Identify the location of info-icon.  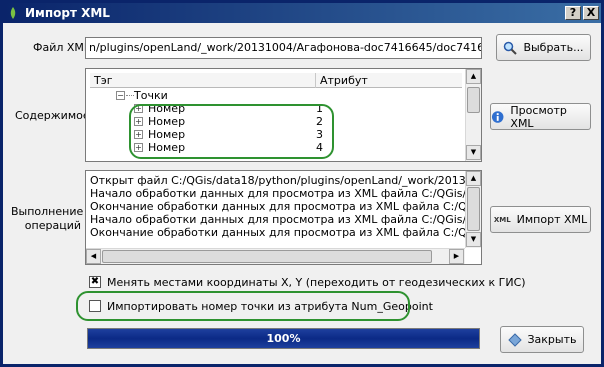
(497, 116).